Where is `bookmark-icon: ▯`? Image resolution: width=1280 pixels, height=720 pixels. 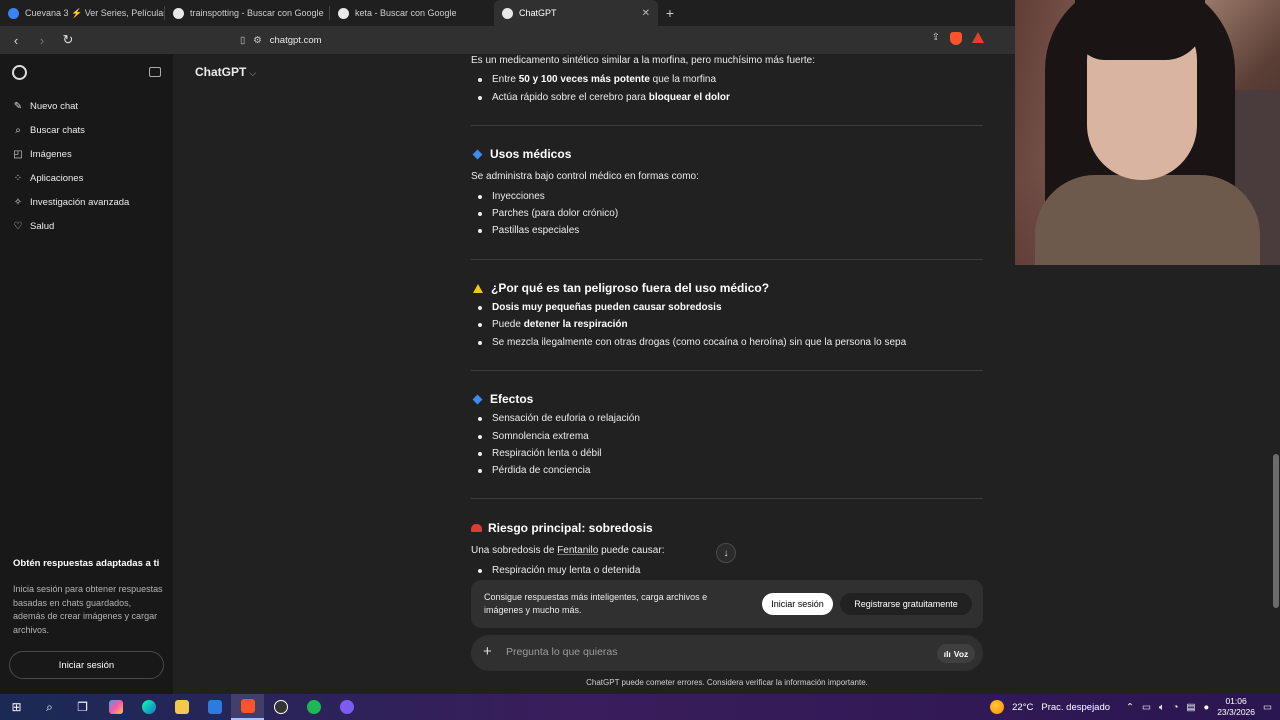 bookmark-icon: ▯ is located at coordinates (242, 40).